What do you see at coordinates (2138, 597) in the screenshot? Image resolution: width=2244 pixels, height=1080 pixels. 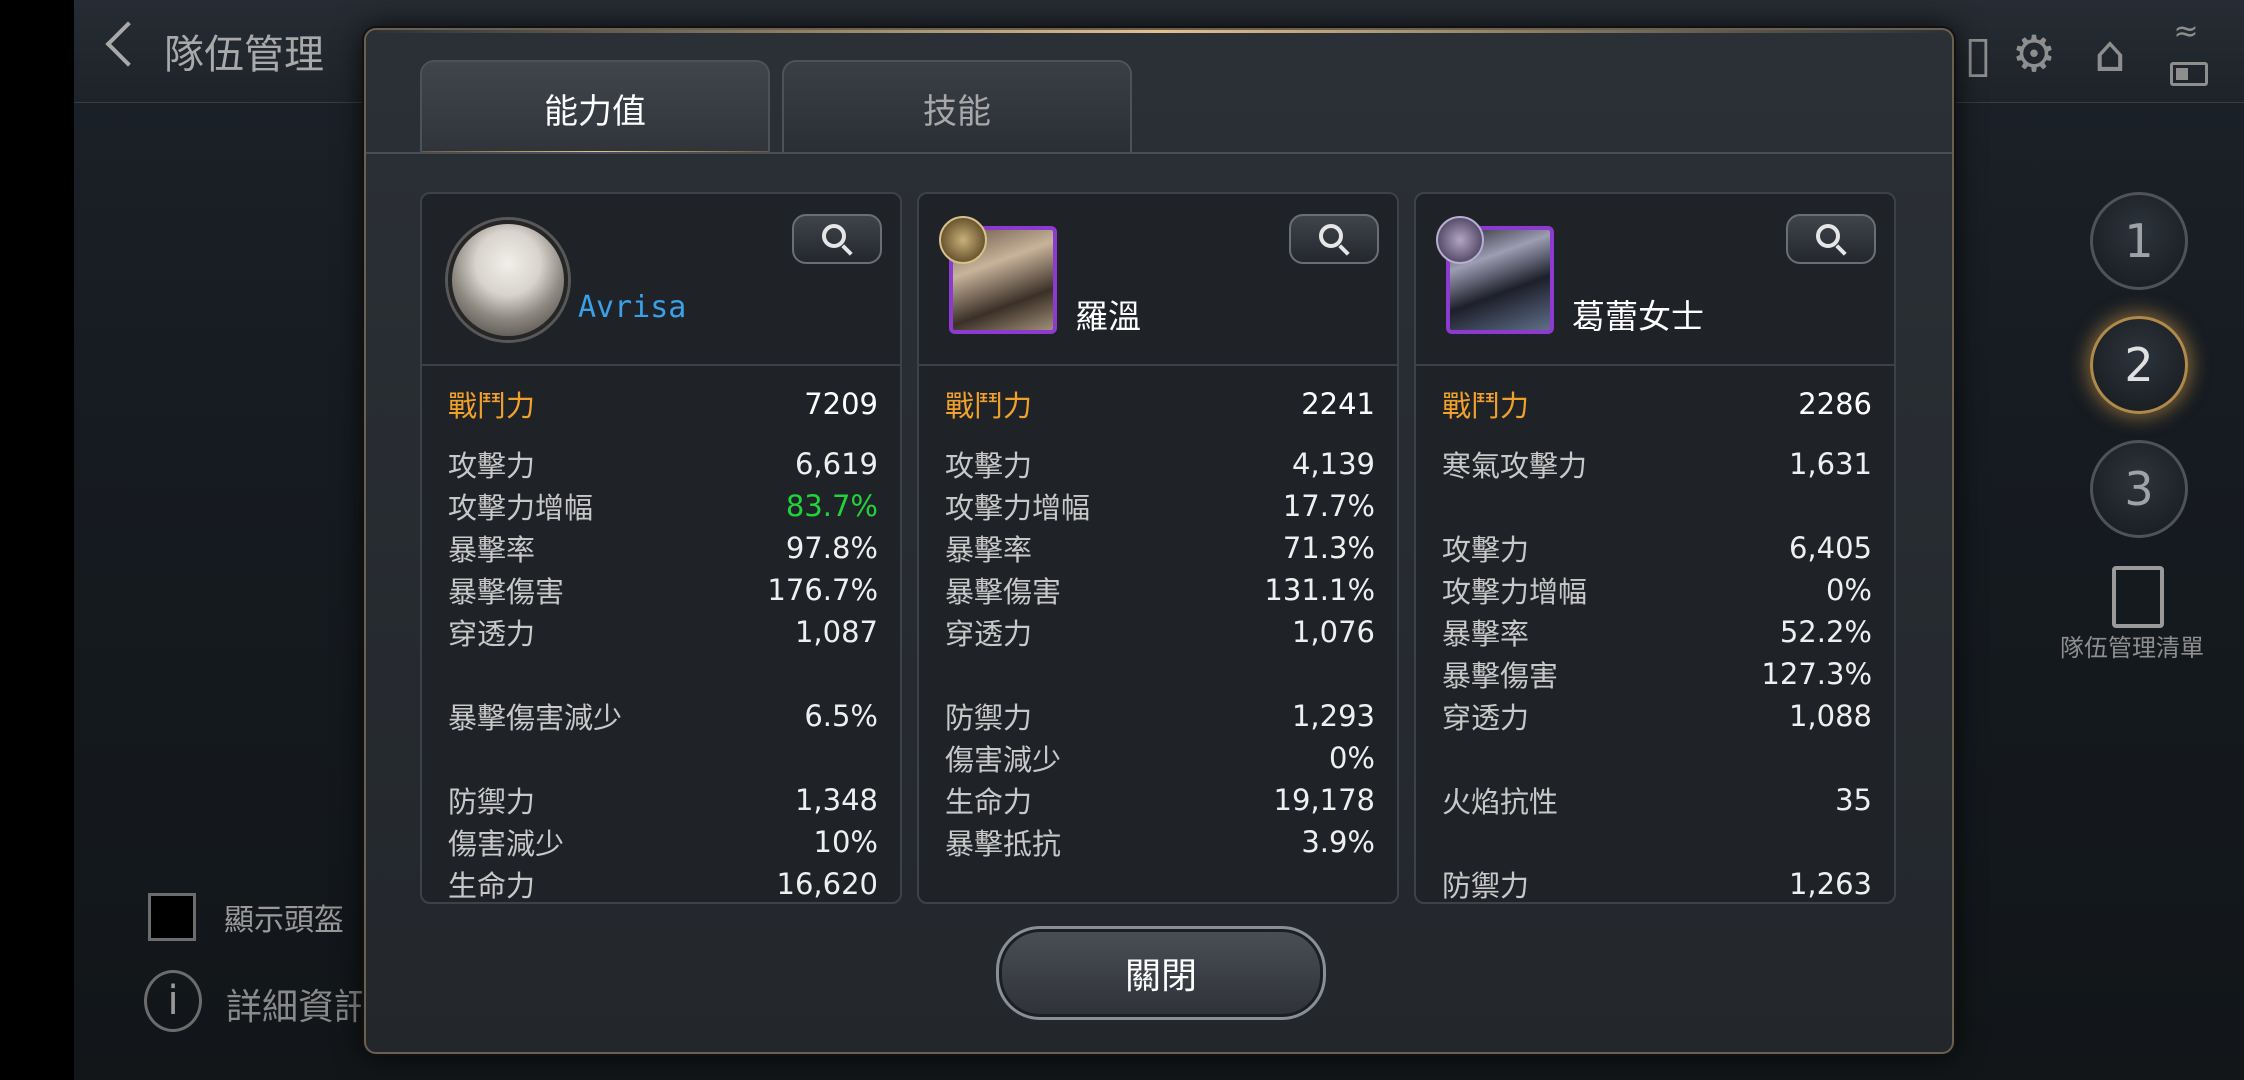 I see `team-list-icon` at bounding box center [2138, 597].